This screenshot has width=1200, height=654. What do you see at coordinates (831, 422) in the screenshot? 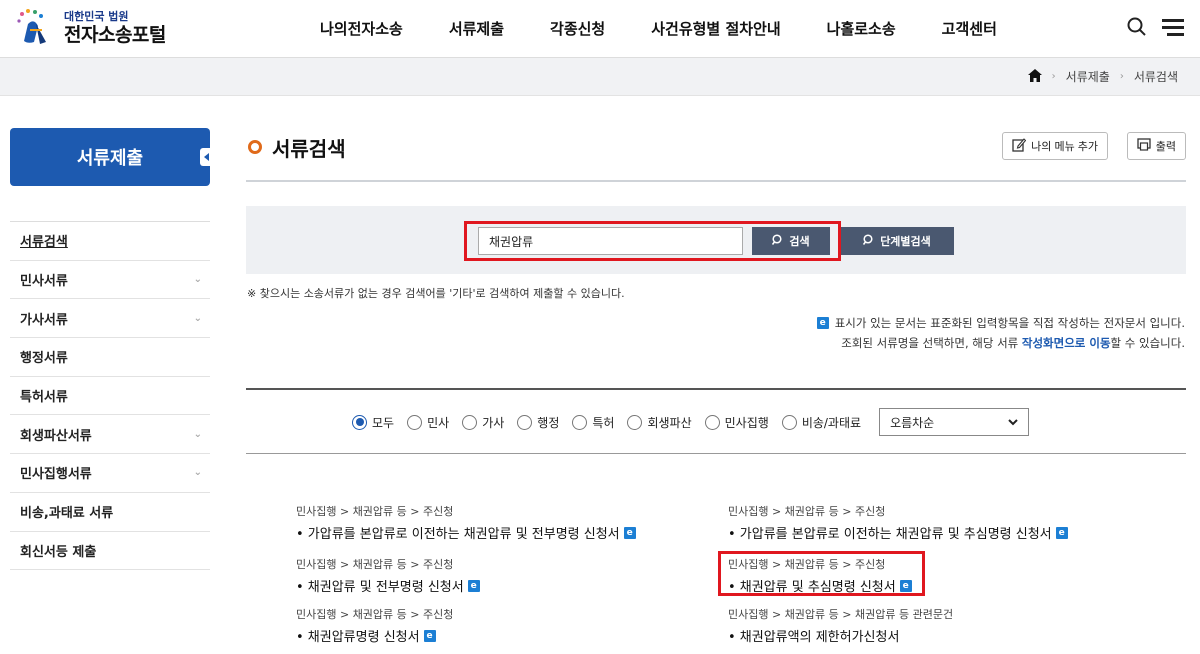
I see `radio-label: 비송/과태료` at bounding box center [831, 422].